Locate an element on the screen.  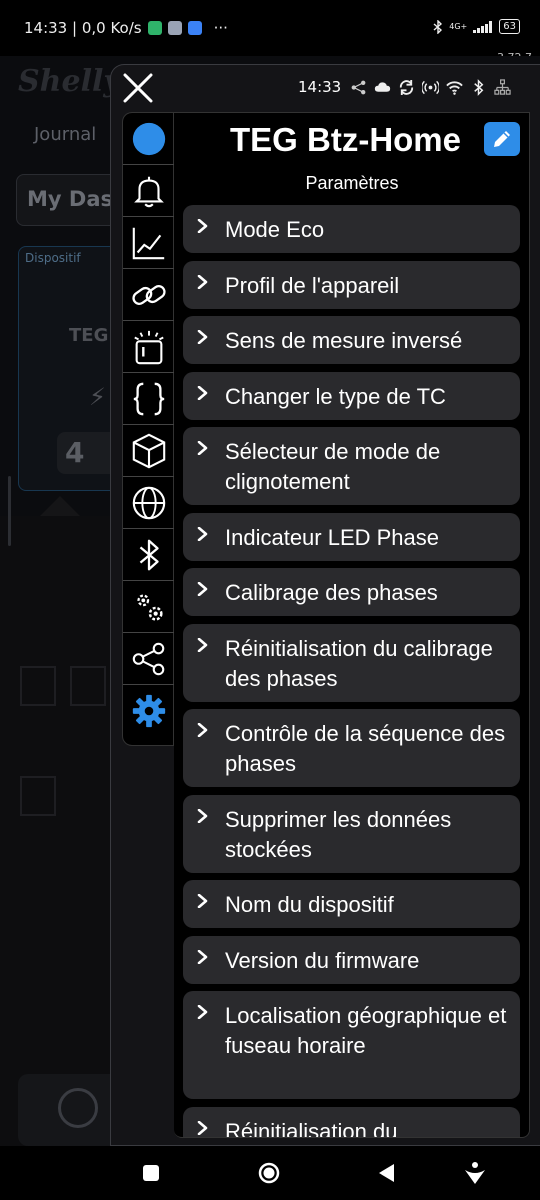
app-notification-icon is located at coordinates (174, 28).